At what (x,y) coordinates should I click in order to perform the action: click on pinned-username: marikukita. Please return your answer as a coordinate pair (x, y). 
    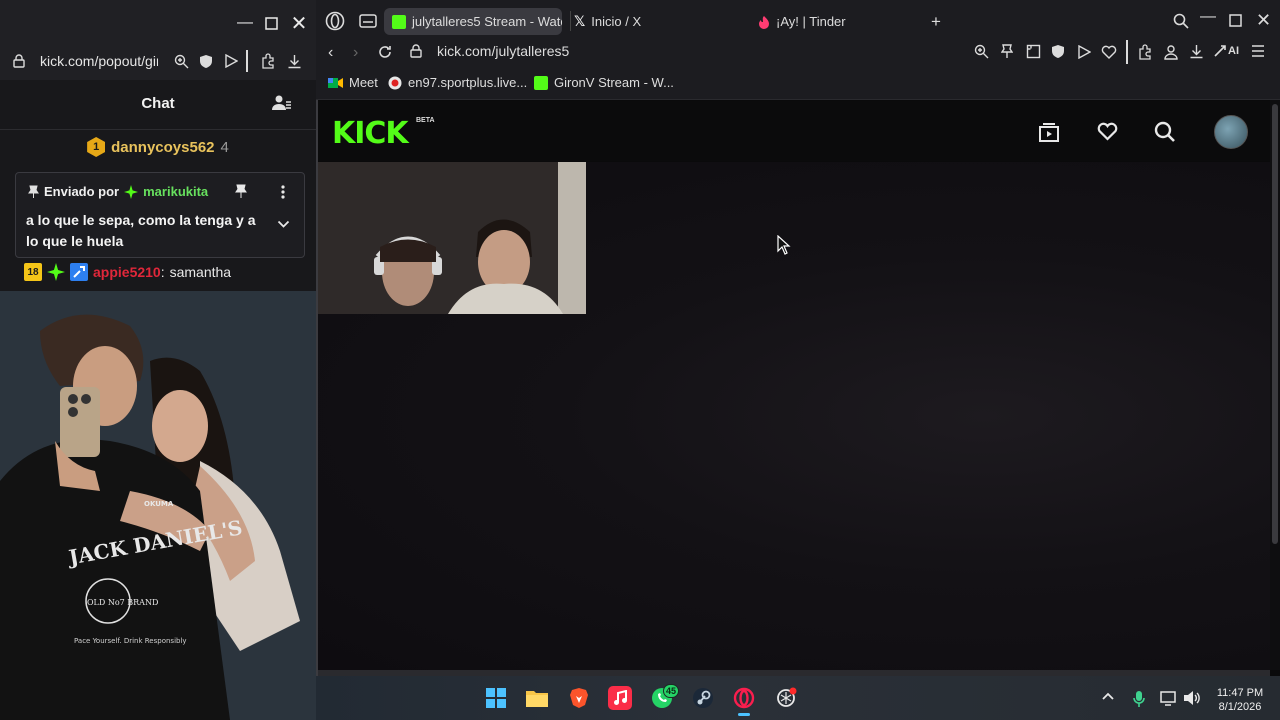
    Looking at the image, I should click on (175, 191).